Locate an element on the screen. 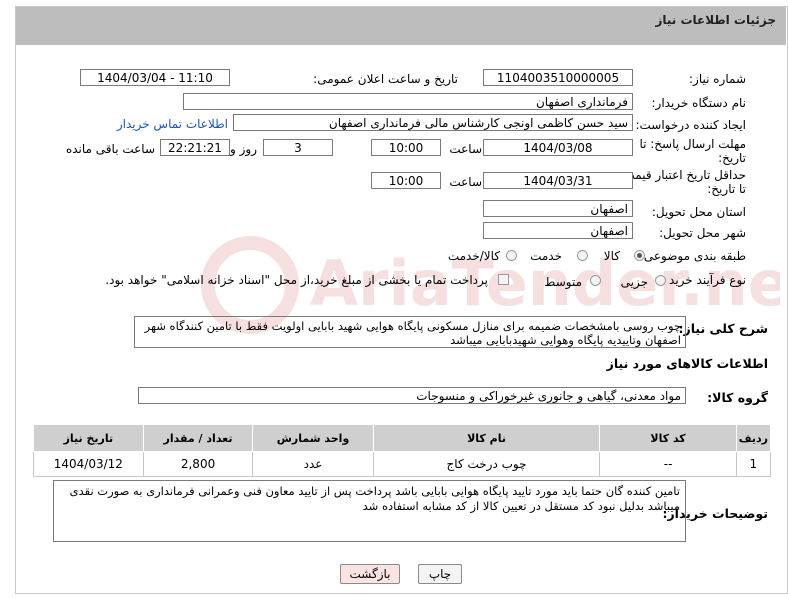  table-row: 1 -- چوب درخت کاج عدد 2,800 1404/03/12 is located at coordinates (402, 464).